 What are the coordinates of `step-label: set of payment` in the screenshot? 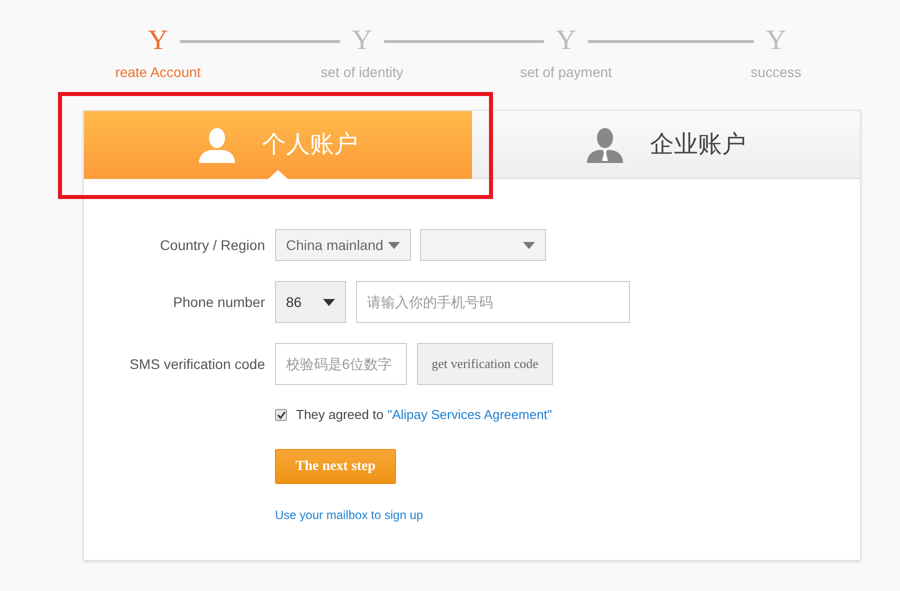 It's located at (566, 72).